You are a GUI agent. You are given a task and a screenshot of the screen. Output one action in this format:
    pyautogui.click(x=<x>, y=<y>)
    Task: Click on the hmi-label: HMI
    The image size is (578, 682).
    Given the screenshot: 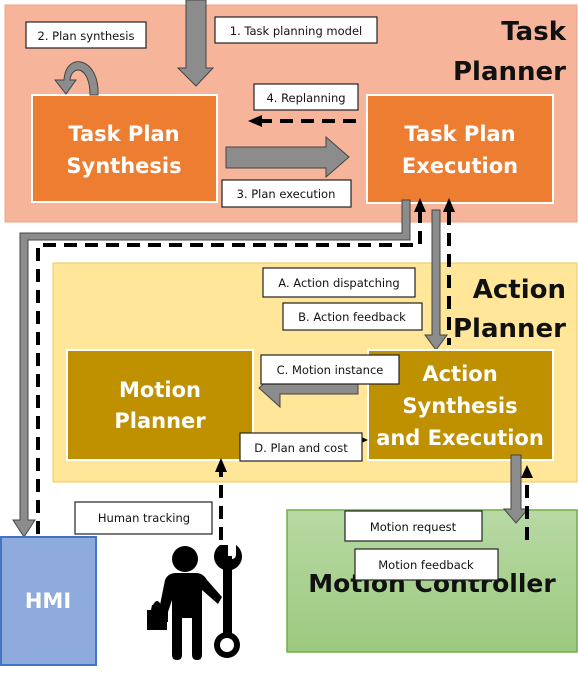 What is the action you would take?
    pyautogui.click(x=48, y=601)
    